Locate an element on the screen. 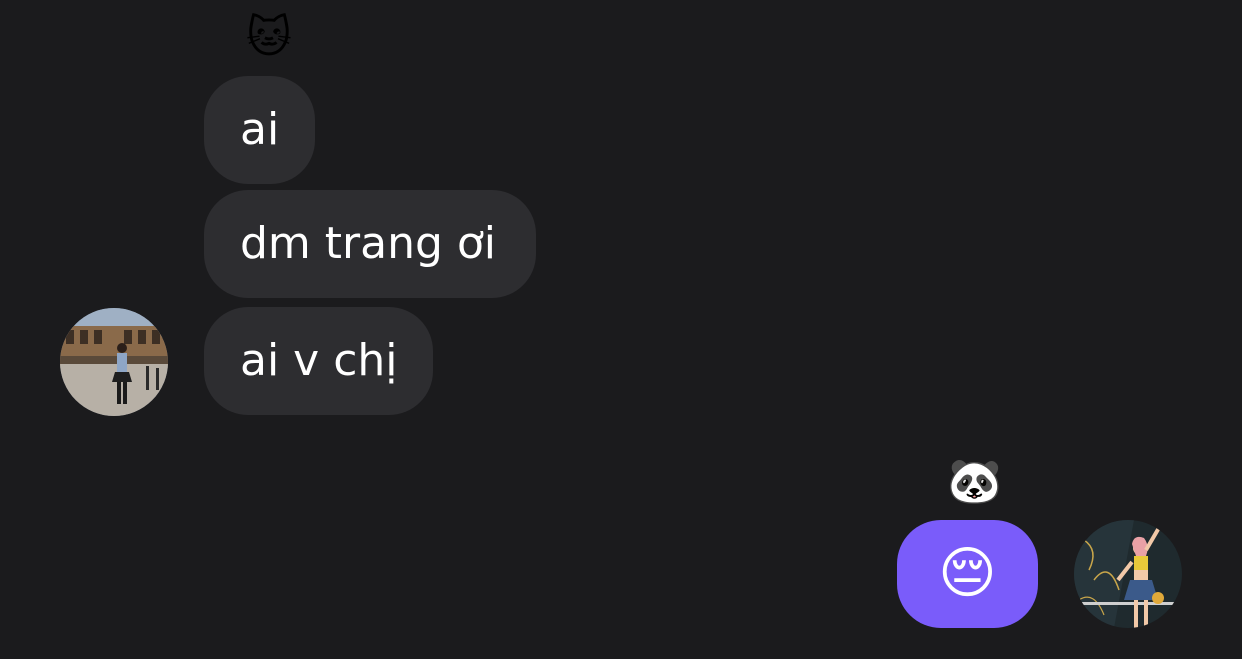 This screenshot has width=1242, height=659. incoming-message-bubble: ai v chị is located at coordinates (318, 361).